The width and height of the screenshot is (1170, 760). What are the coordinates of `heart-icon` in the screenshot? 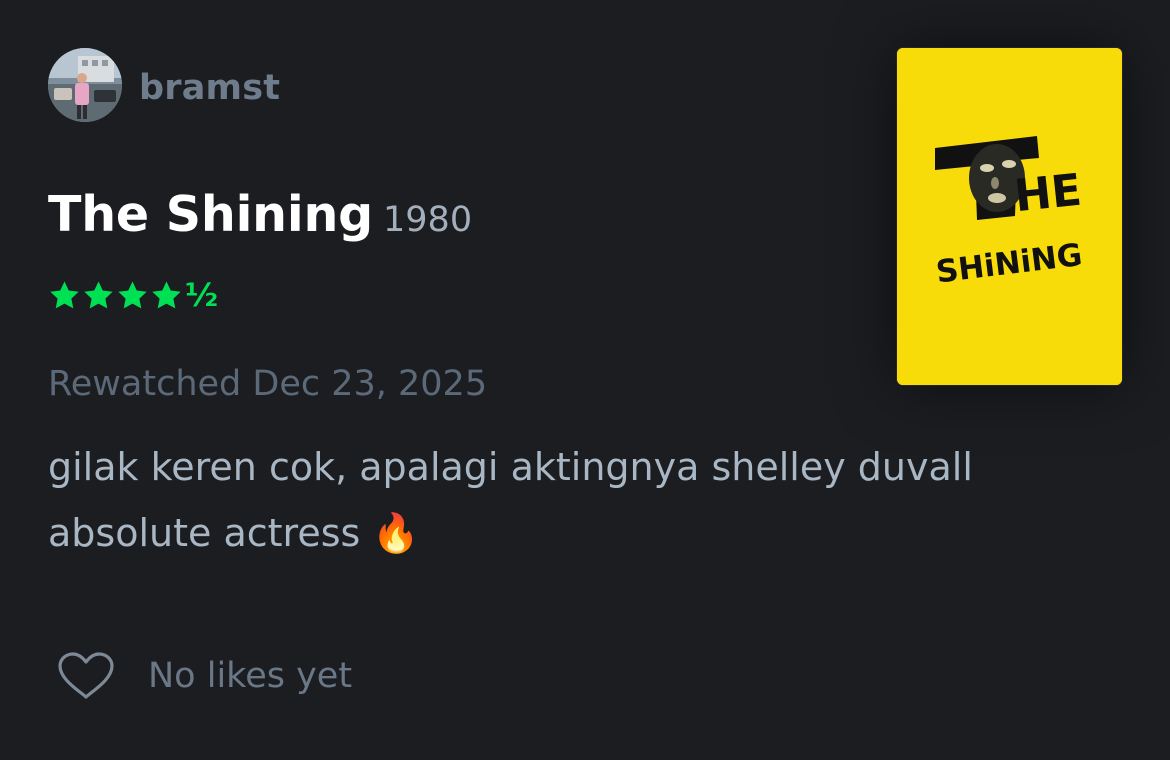 It's located at (86, 676).